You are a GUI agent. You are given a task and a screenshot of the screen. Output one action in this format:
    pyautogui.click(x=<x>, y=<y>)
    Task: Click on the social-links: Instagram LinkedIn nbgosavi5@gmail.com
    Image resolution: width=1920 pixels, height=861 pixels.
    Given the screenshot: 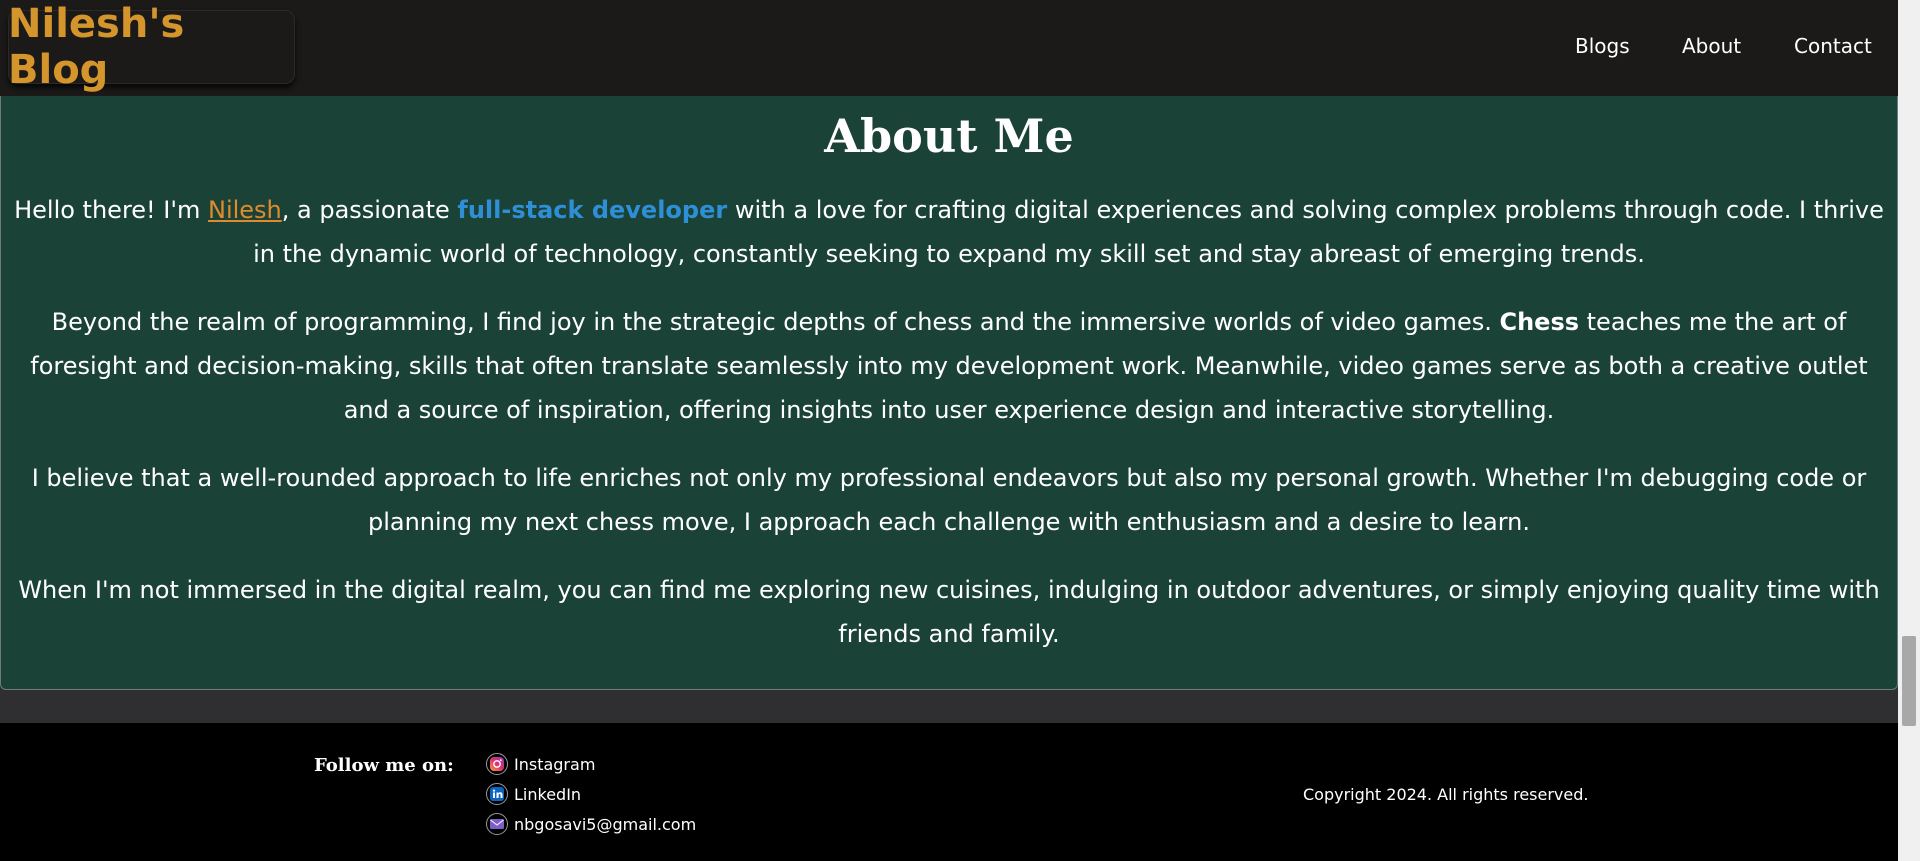 What is the action you would take?
    pyautogui.click(x=591, y=794)
    